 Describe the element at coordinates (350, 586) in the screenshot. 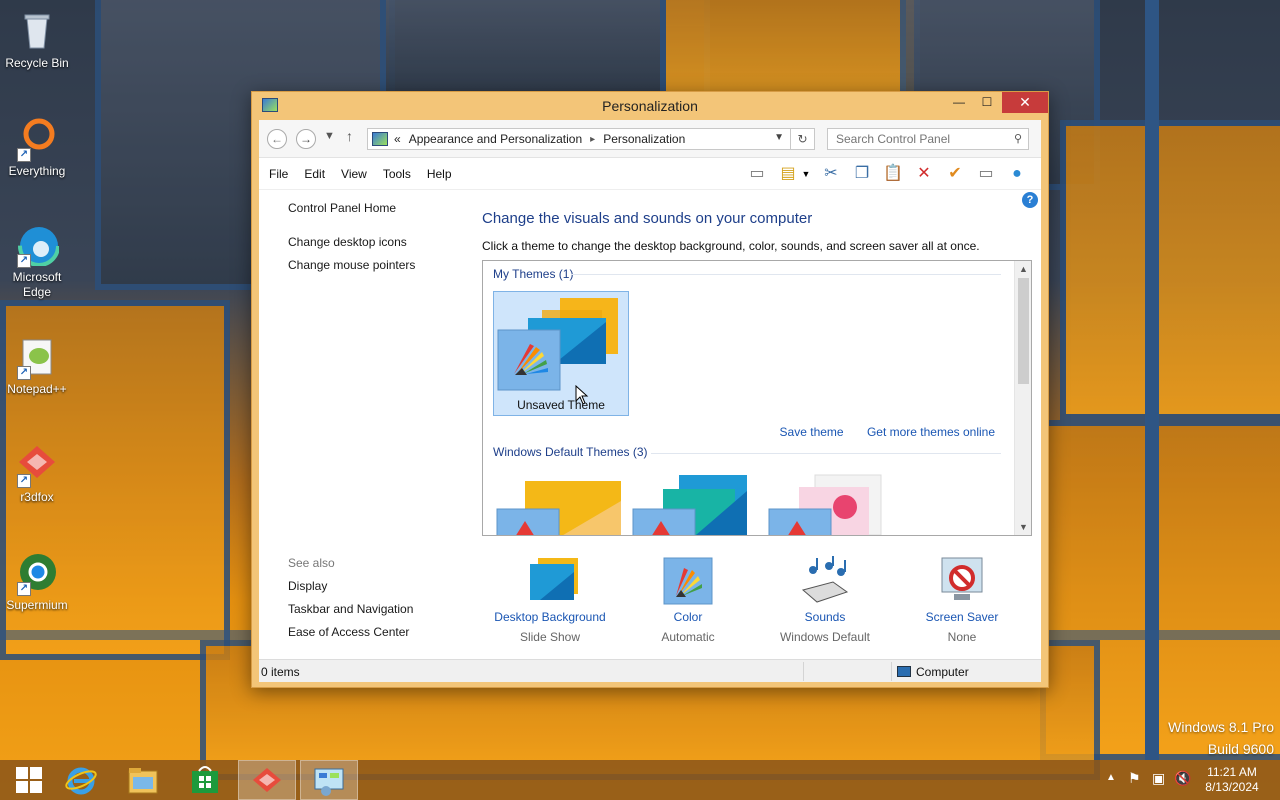

I see `display-link: Display` at that location.